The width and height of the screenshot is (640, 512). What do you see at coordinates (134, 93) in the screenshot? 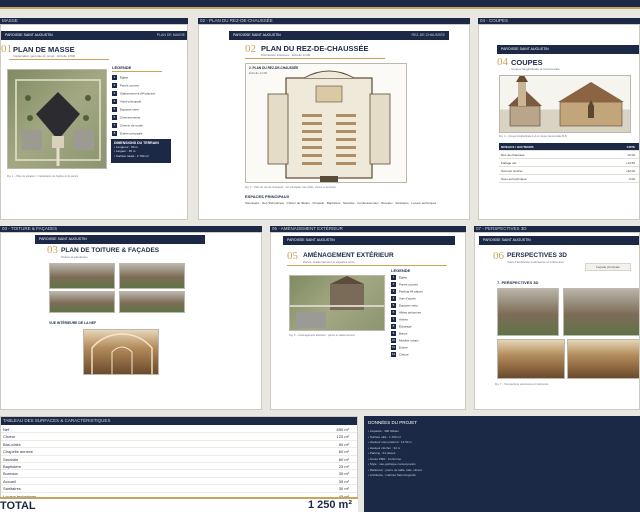
I see `legend-item: 3 Stationnement (64 places)` at bounding box center [134, 93].